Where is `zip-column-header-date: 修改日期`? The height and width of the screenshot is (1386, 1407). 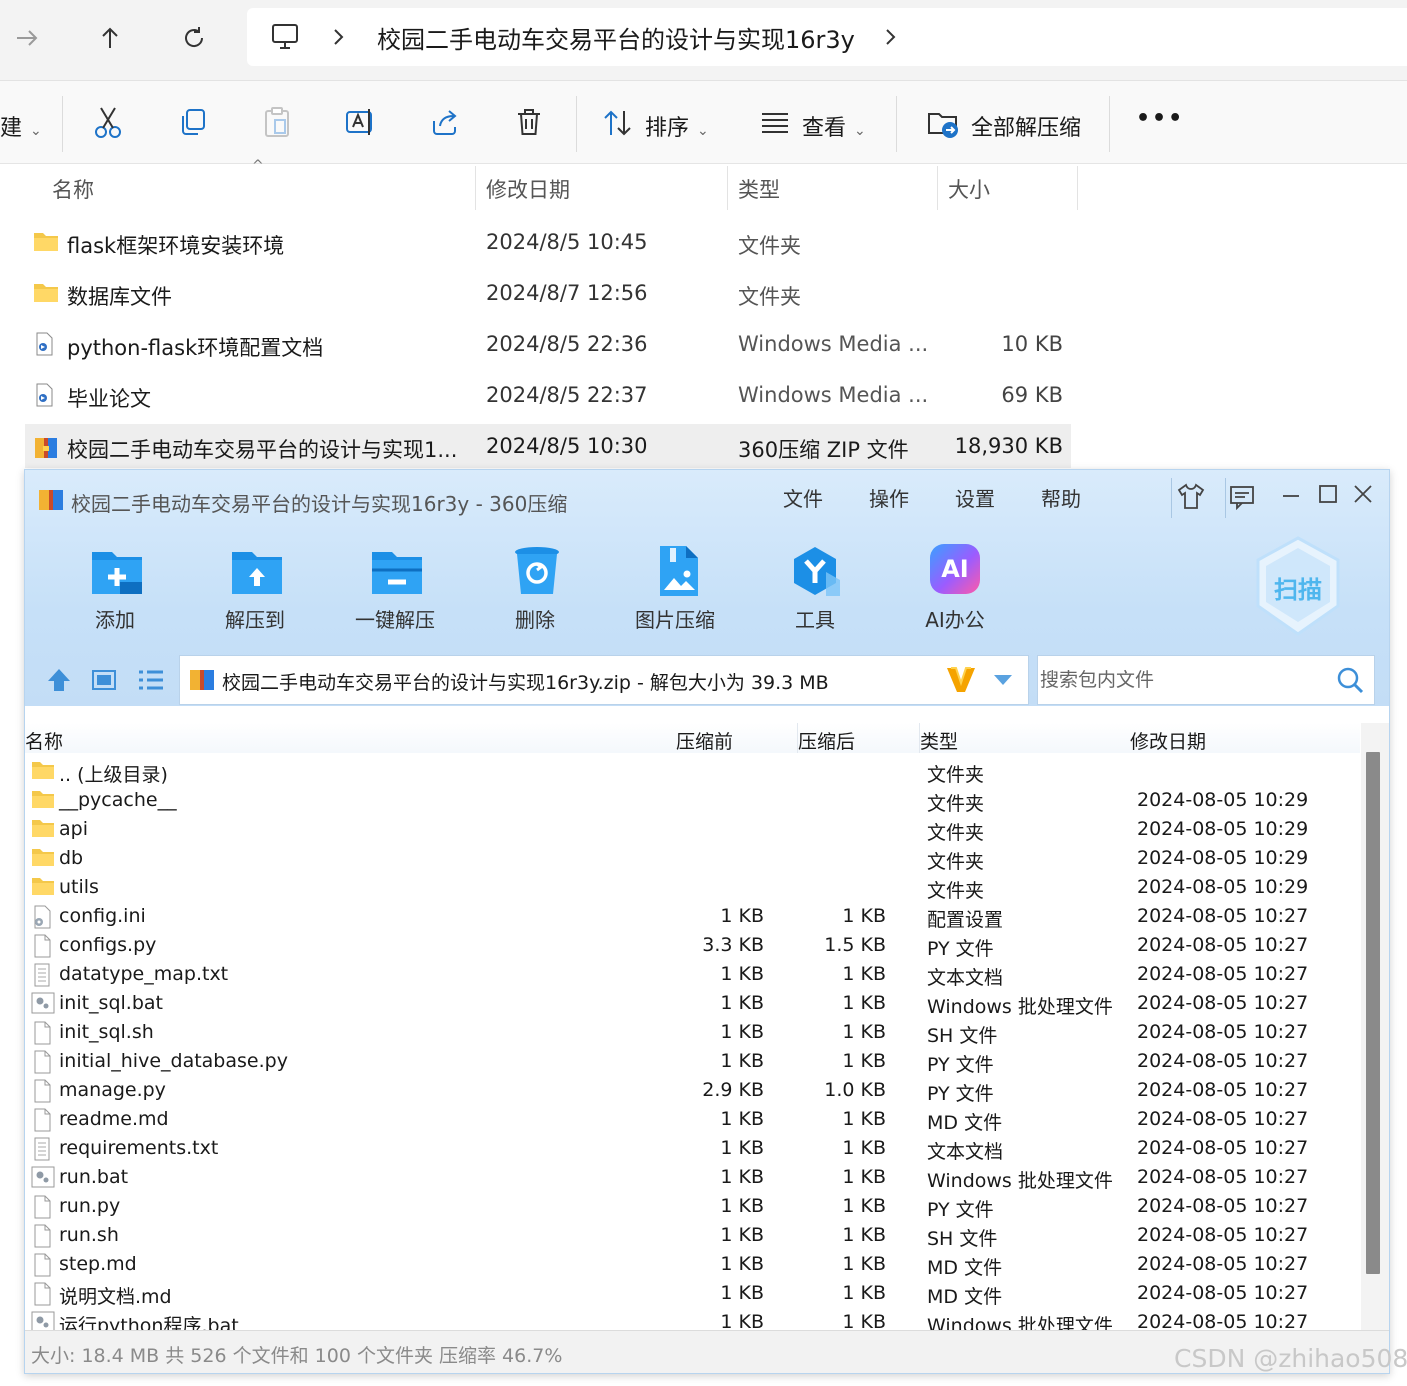
zip-column-header-date: 修改日期 is located at coordinates (1168, 740).